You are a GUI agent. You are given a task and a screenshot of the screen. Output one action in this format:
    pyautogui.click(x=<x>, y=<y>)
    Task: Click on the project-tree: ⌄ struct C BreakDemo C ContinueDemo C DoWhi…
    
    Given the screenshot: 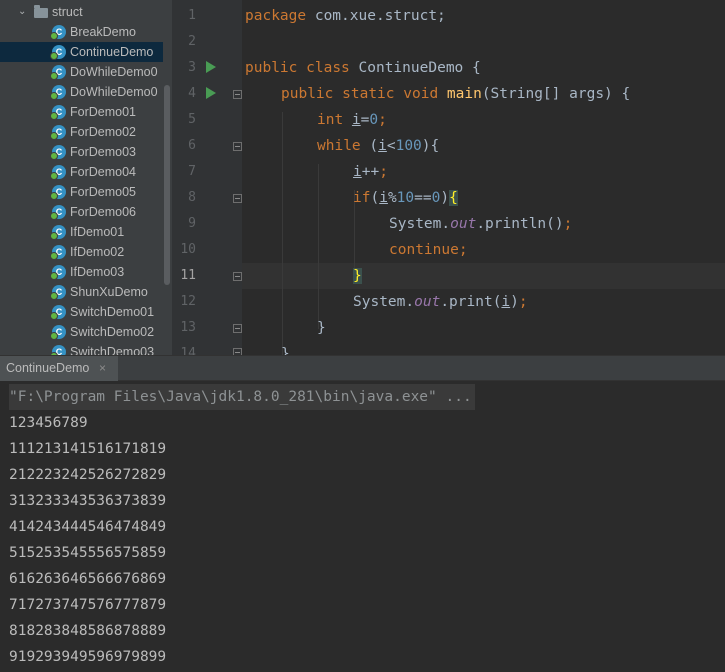 What is the action you would take?
    pyautogui.click(x=86, y=177)
    